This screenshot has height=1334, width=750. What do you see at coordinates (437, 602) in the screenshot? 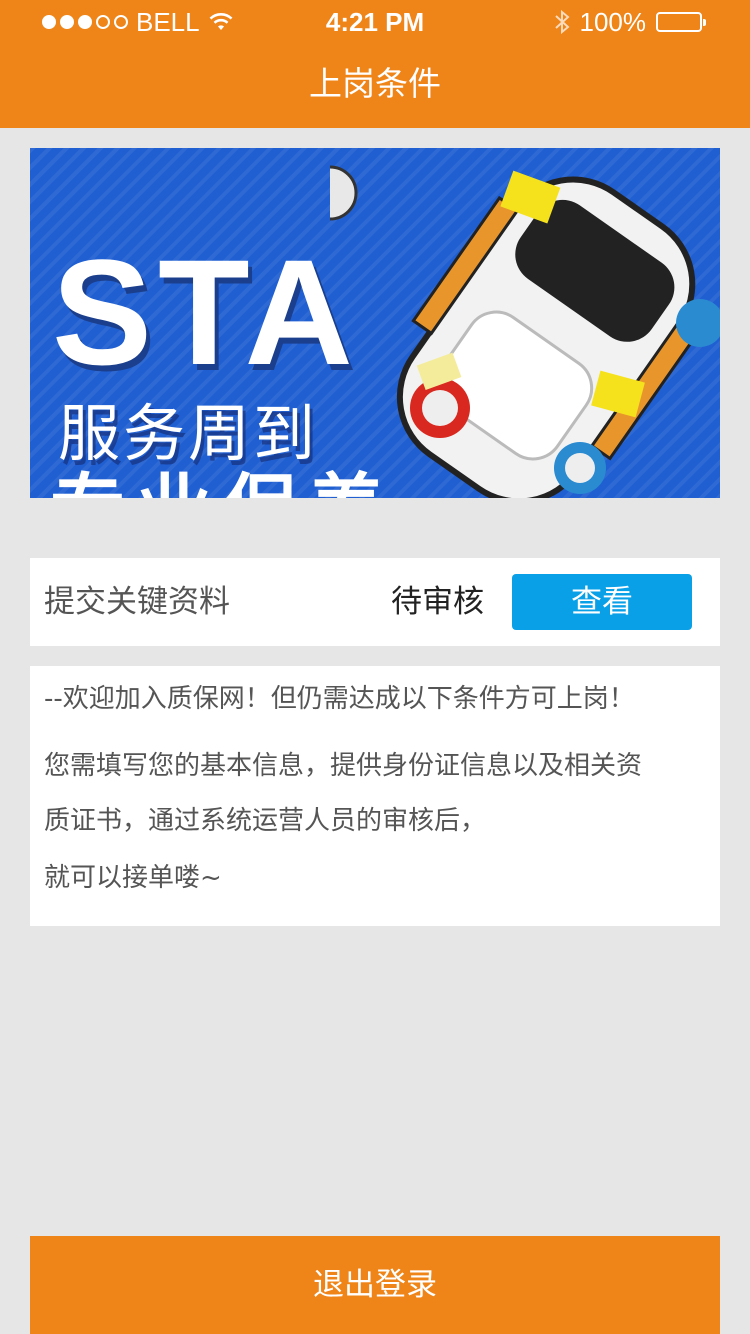
I see `review-status-text: 待审核` at bounding box center [437, 602].